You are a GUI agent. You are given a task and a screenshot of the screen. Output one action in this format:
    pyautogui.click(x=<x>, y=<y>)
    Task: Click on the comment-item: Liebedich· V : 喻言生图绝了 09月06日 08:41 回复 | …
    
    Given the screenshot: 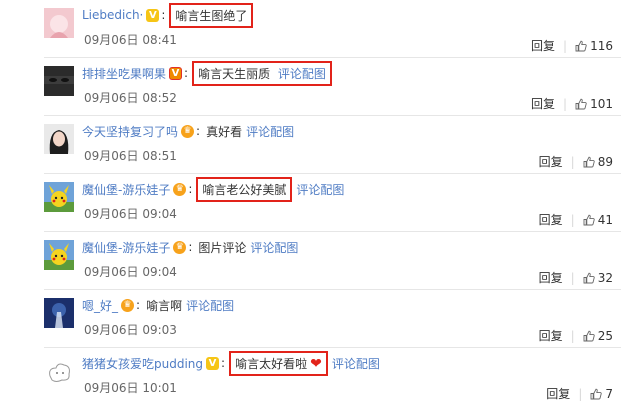 What is the action you would take?
    pyautogui.click(x=320, y=29)
    